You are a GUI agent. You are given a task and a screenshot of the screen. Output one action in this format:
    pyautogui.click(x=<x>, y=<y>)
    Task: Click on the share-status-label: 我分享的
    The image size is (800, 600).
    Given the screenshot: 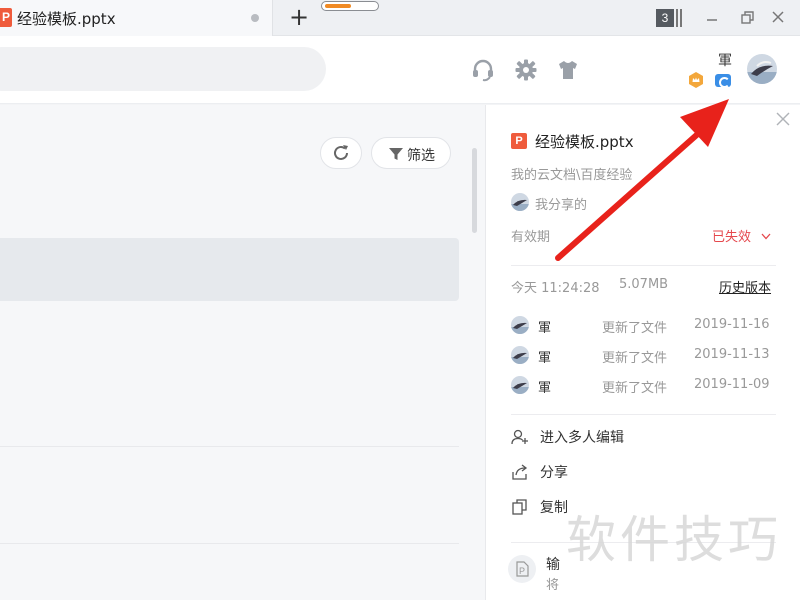 What is the action you would take?
    pyautogui.click(x=561, y=205)
    